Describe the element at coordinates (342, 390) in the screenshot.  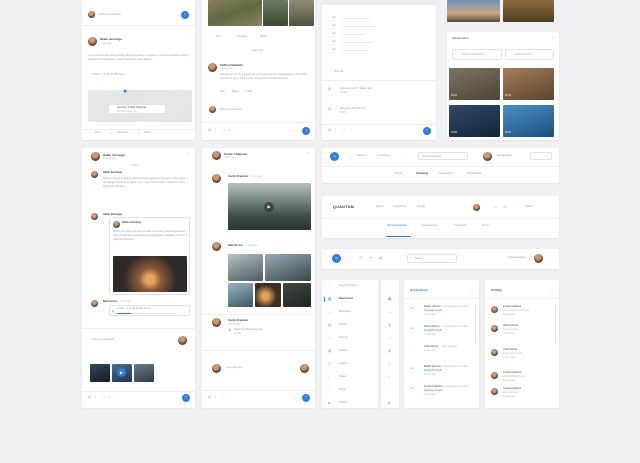
I see `sidebar-item-music: Music` at that location.